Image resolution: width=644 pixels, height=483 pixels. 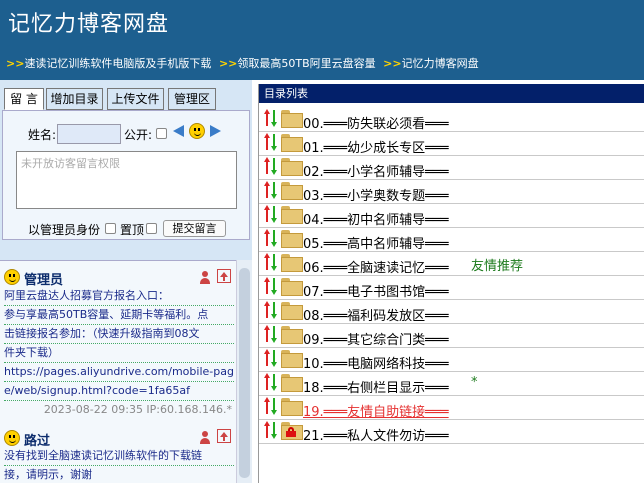 What do you see at coordinates (74, 99) in the screenshot?
I see `tab-add-directory: 增加目录` at bounding box center [74, 99].